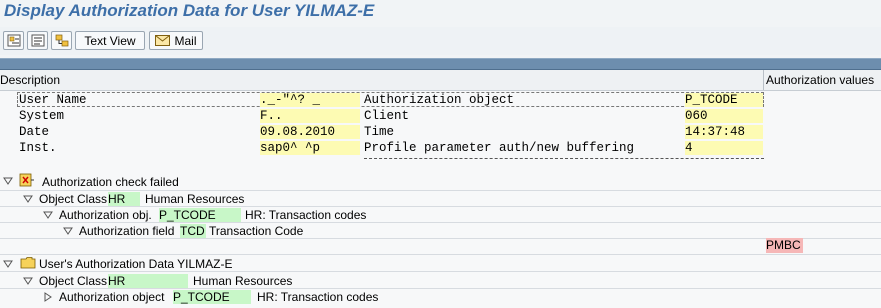 This screenshot has height=308, width=881. What do you see at coordinates (310, 132) in the screenshot?
I see `date-value: 09.08.2010` at bounding box center [310, 132].